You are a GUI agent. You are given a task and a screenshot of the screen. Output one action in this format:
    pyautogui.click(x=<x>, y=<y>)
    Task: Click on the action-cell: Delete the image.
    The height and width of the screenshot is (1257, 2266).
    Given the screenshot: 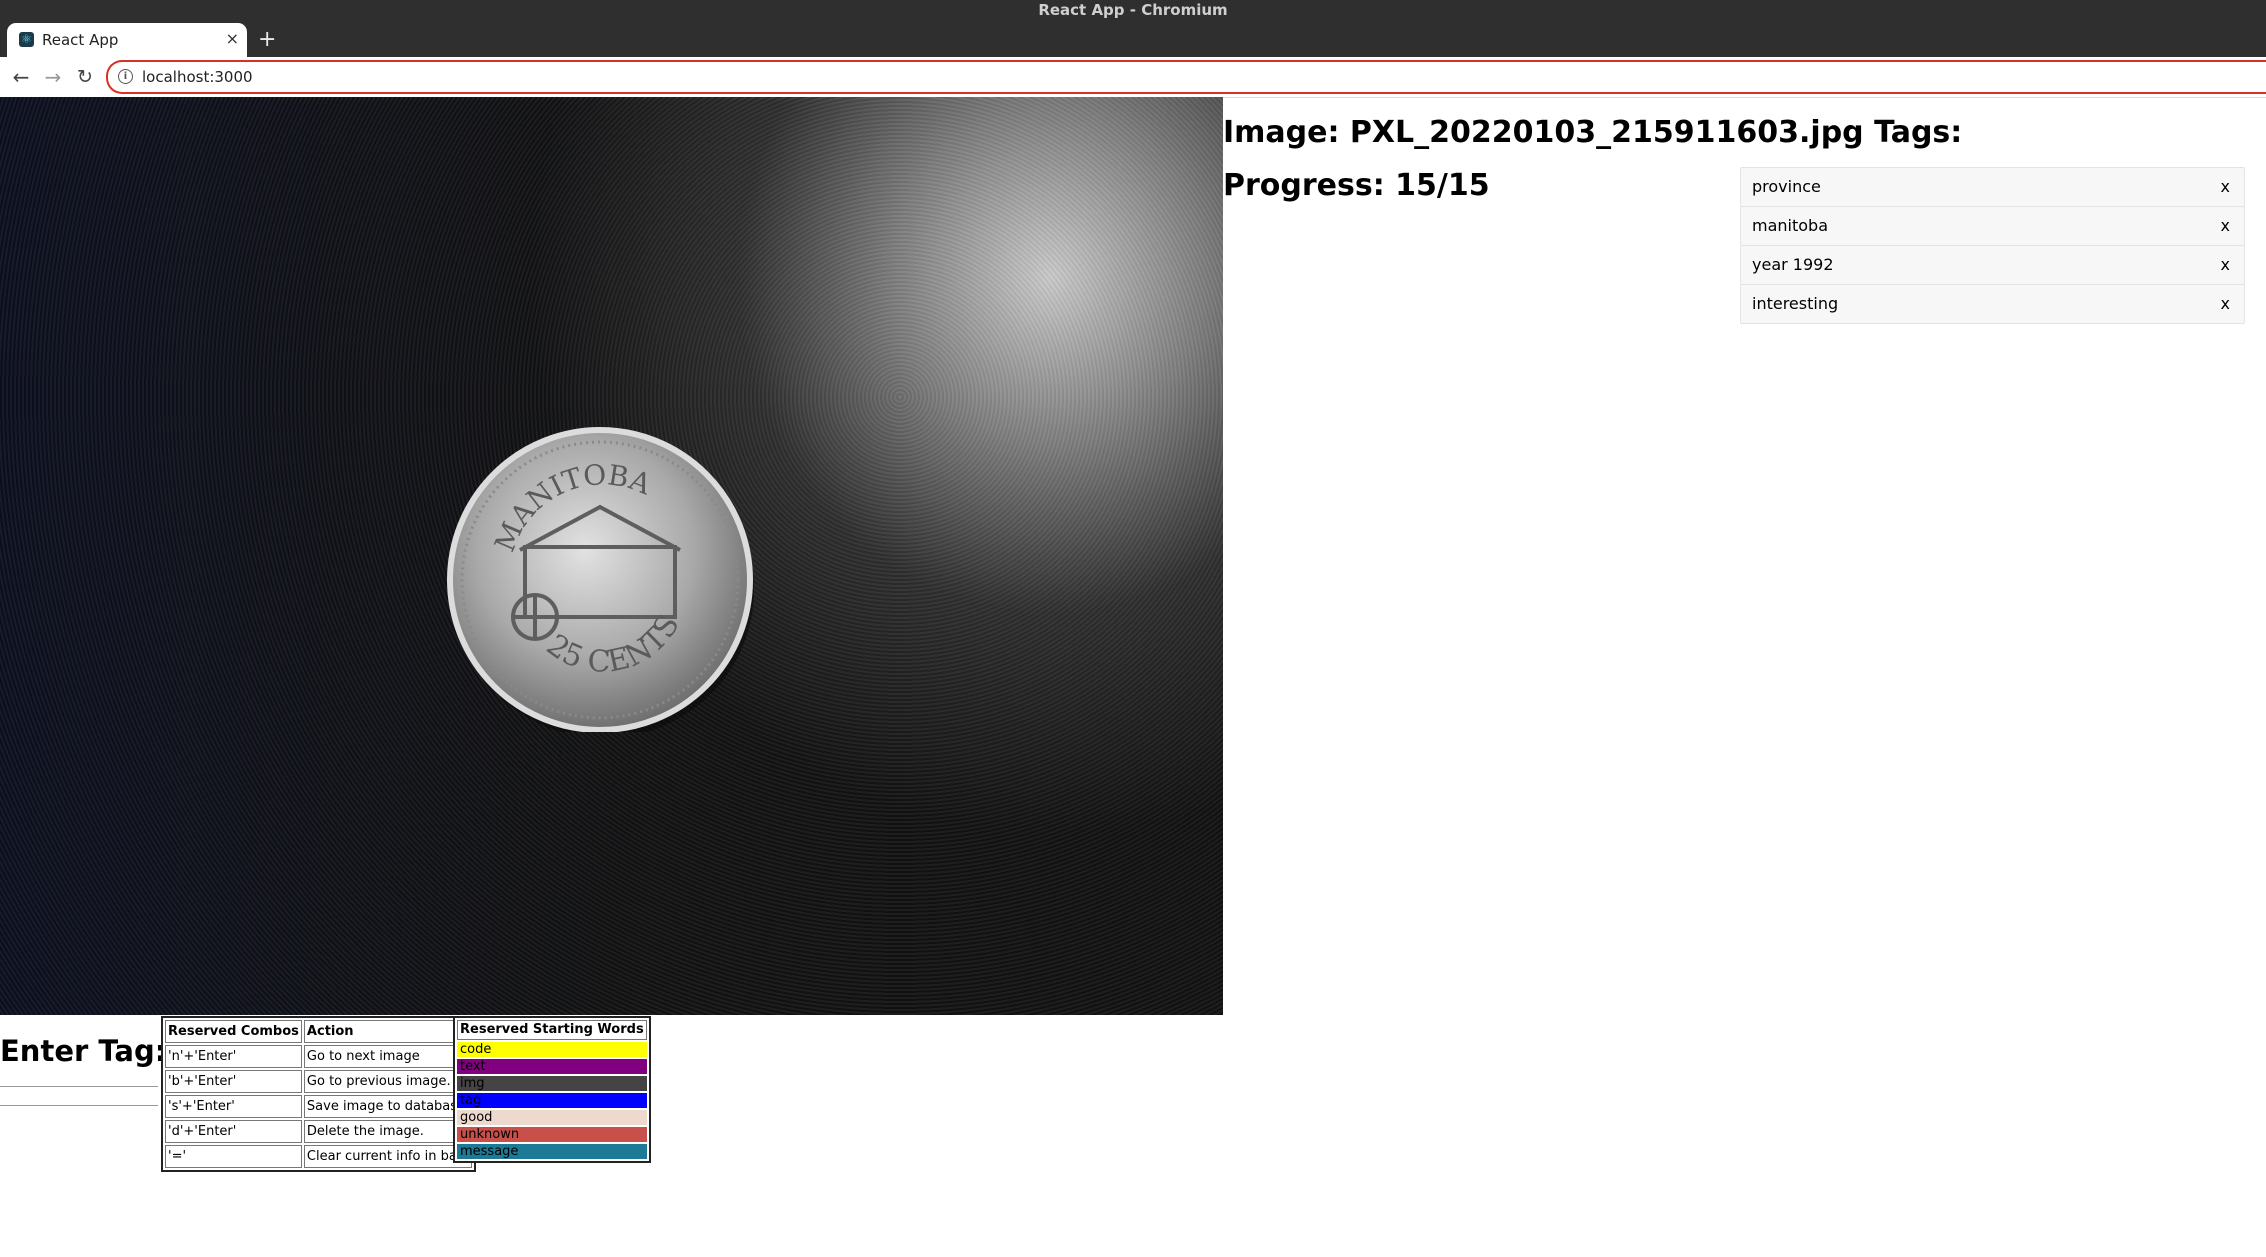 What is the action you would take?
    pyautogui.click(x=388, y=1131)
    